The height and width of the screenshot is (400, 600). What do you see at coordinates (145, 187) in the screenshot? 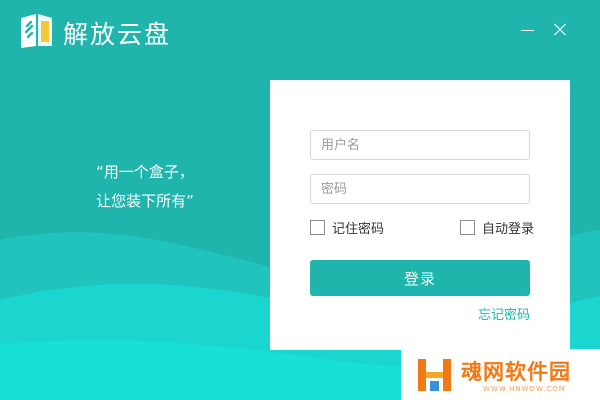
I see `slogan: “用一个盒子， 让您装下所有”` at bounding box center [145, 187].